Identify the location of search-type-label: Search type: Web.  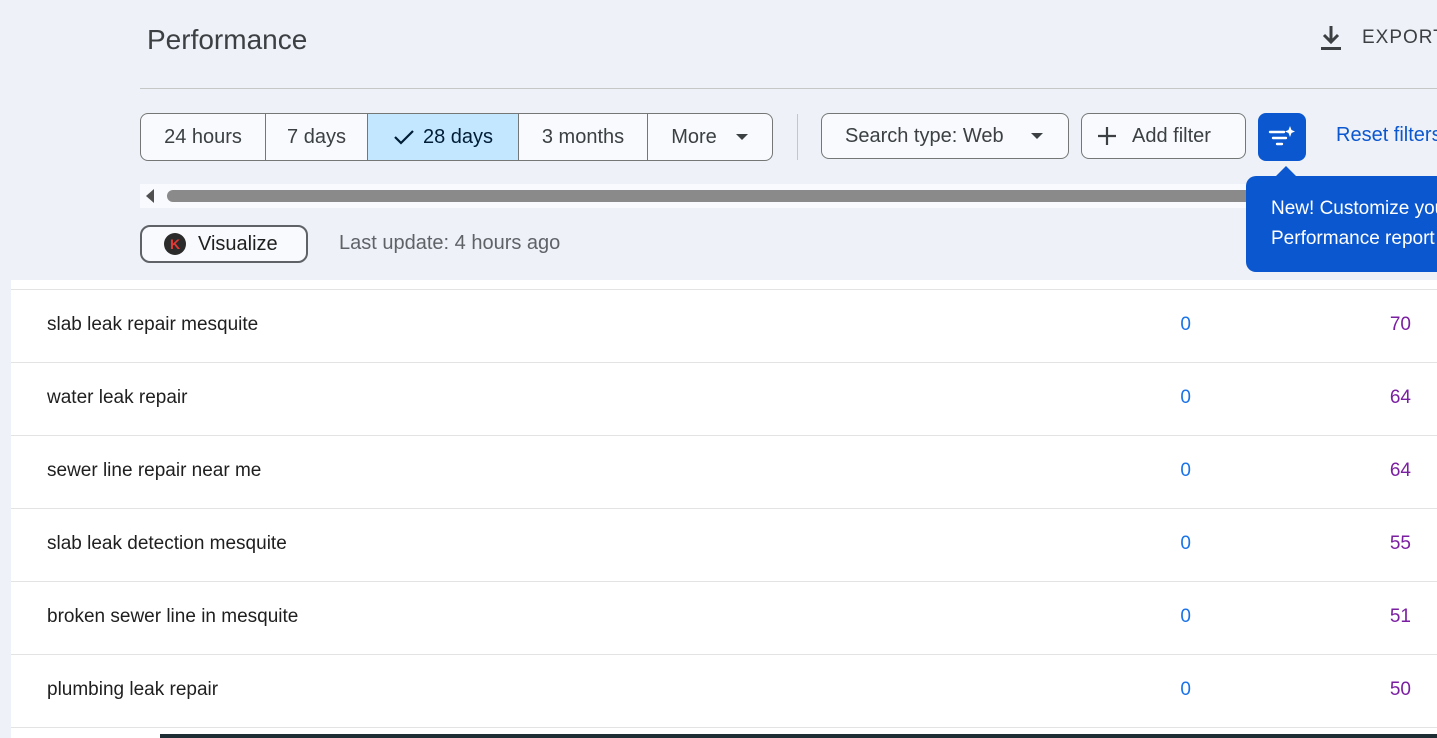
(924, 135).